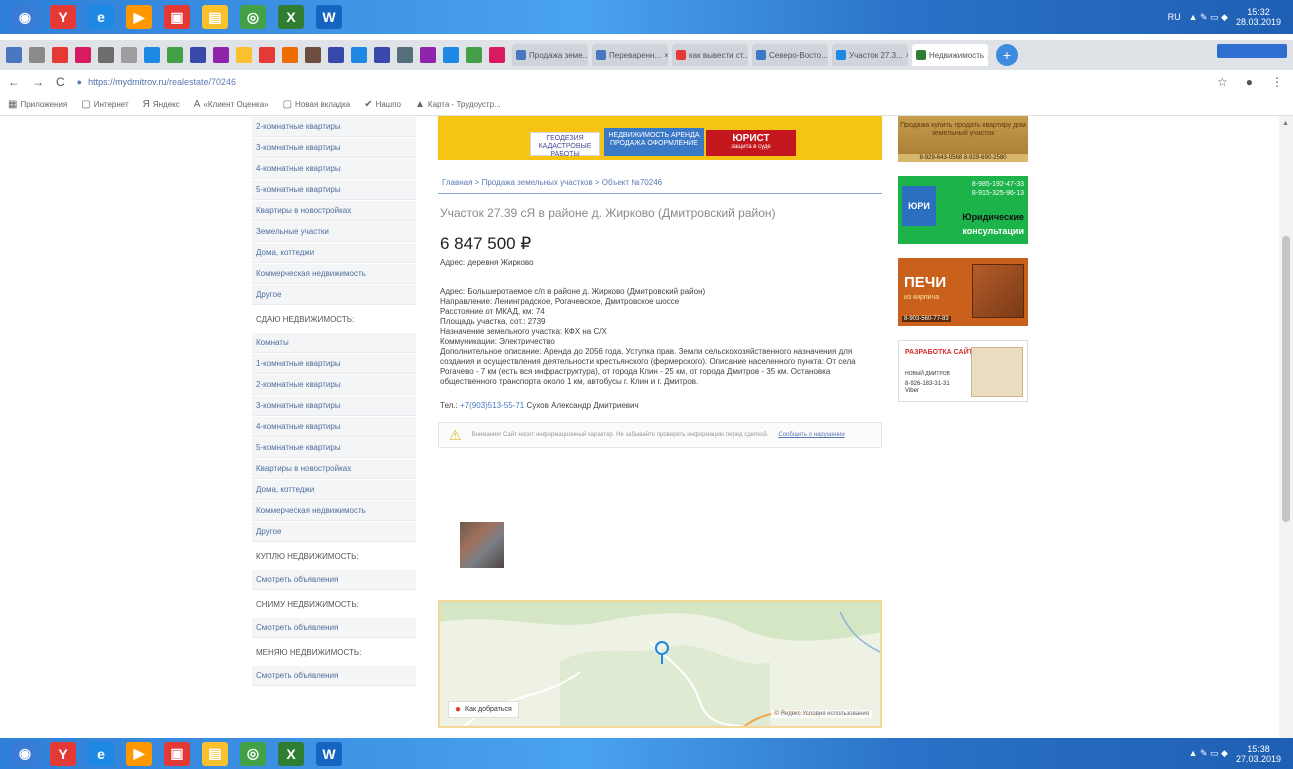 The width and height of the screenshot is (1293, 769). Describe the element at coordinates (963, 292) in the screenshot. I see `ad-stoves: ПЕЧИ из кирпича 8-903-560-77-83` at that location.